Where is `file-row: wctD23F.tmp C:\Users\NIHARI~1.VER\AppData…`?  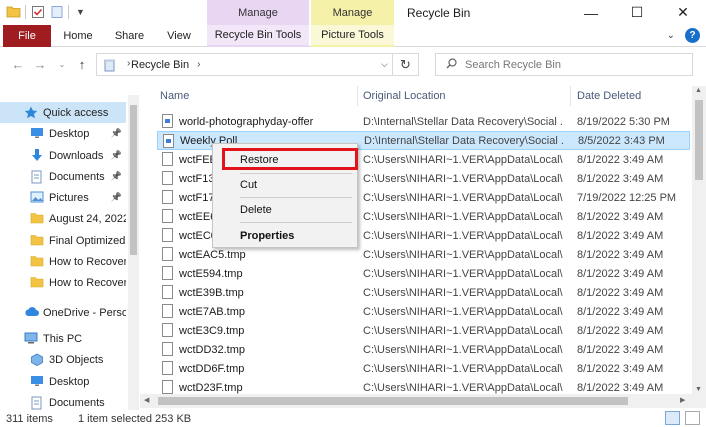 file-row: wctD23F.tmp C:\Users\NIHARI~1.VER\AppData… is located at coordinates (423, 386).